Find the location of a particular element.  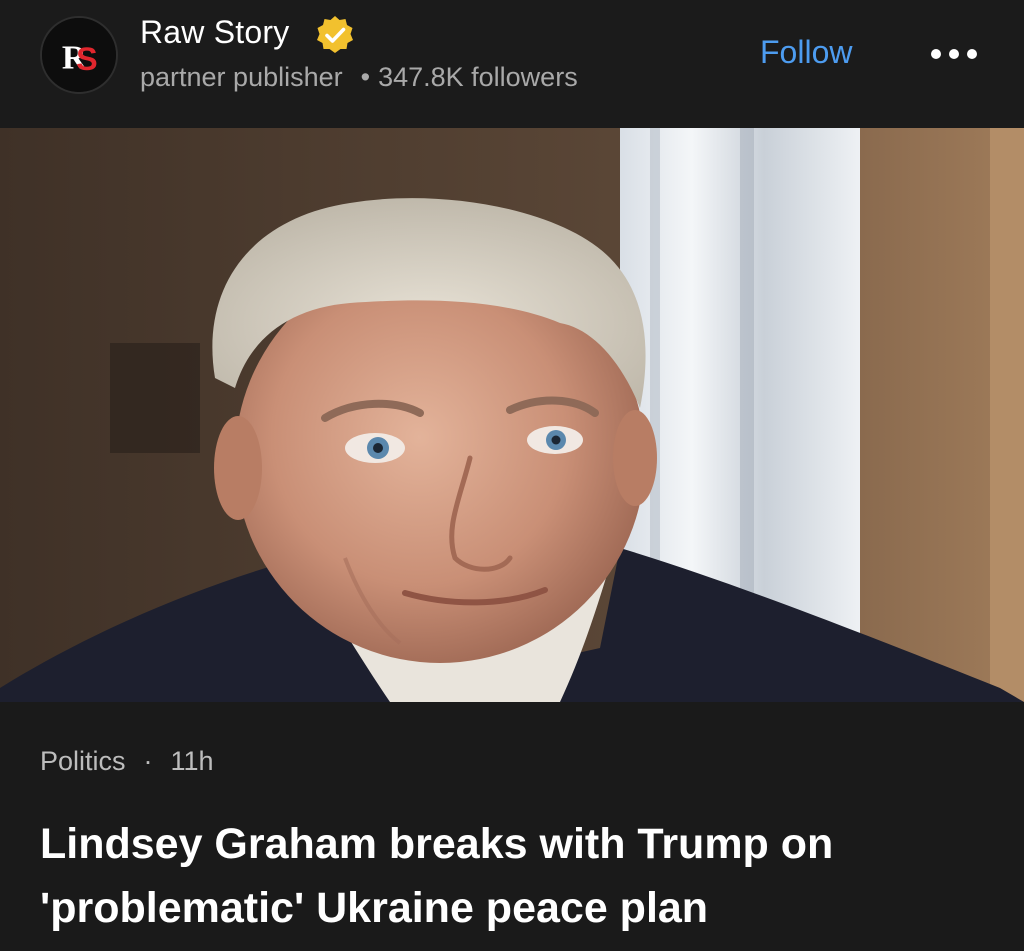

more-options-icon is located at coordinates (954, 54).